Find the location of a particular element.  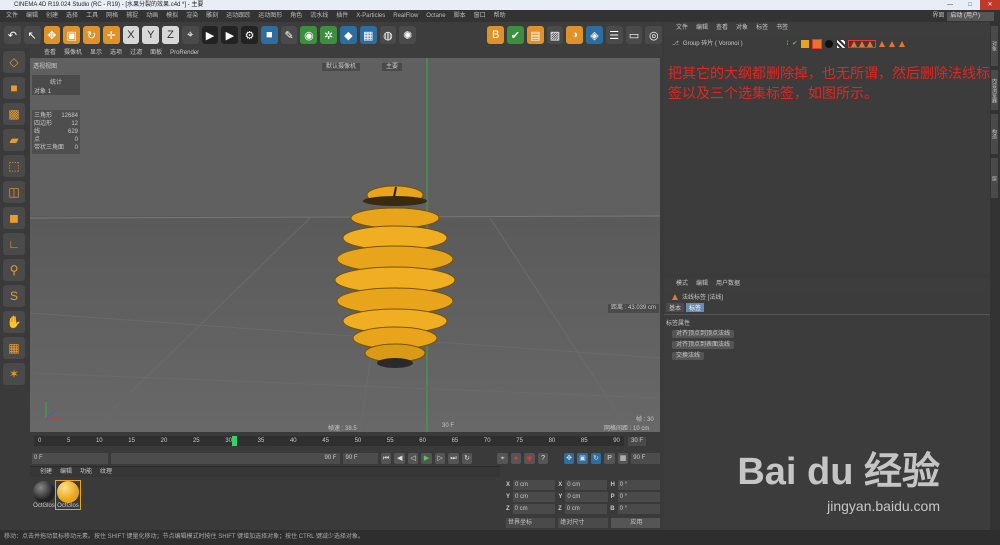

object-mode-icon: ■ is located at coordinates (14, 88).